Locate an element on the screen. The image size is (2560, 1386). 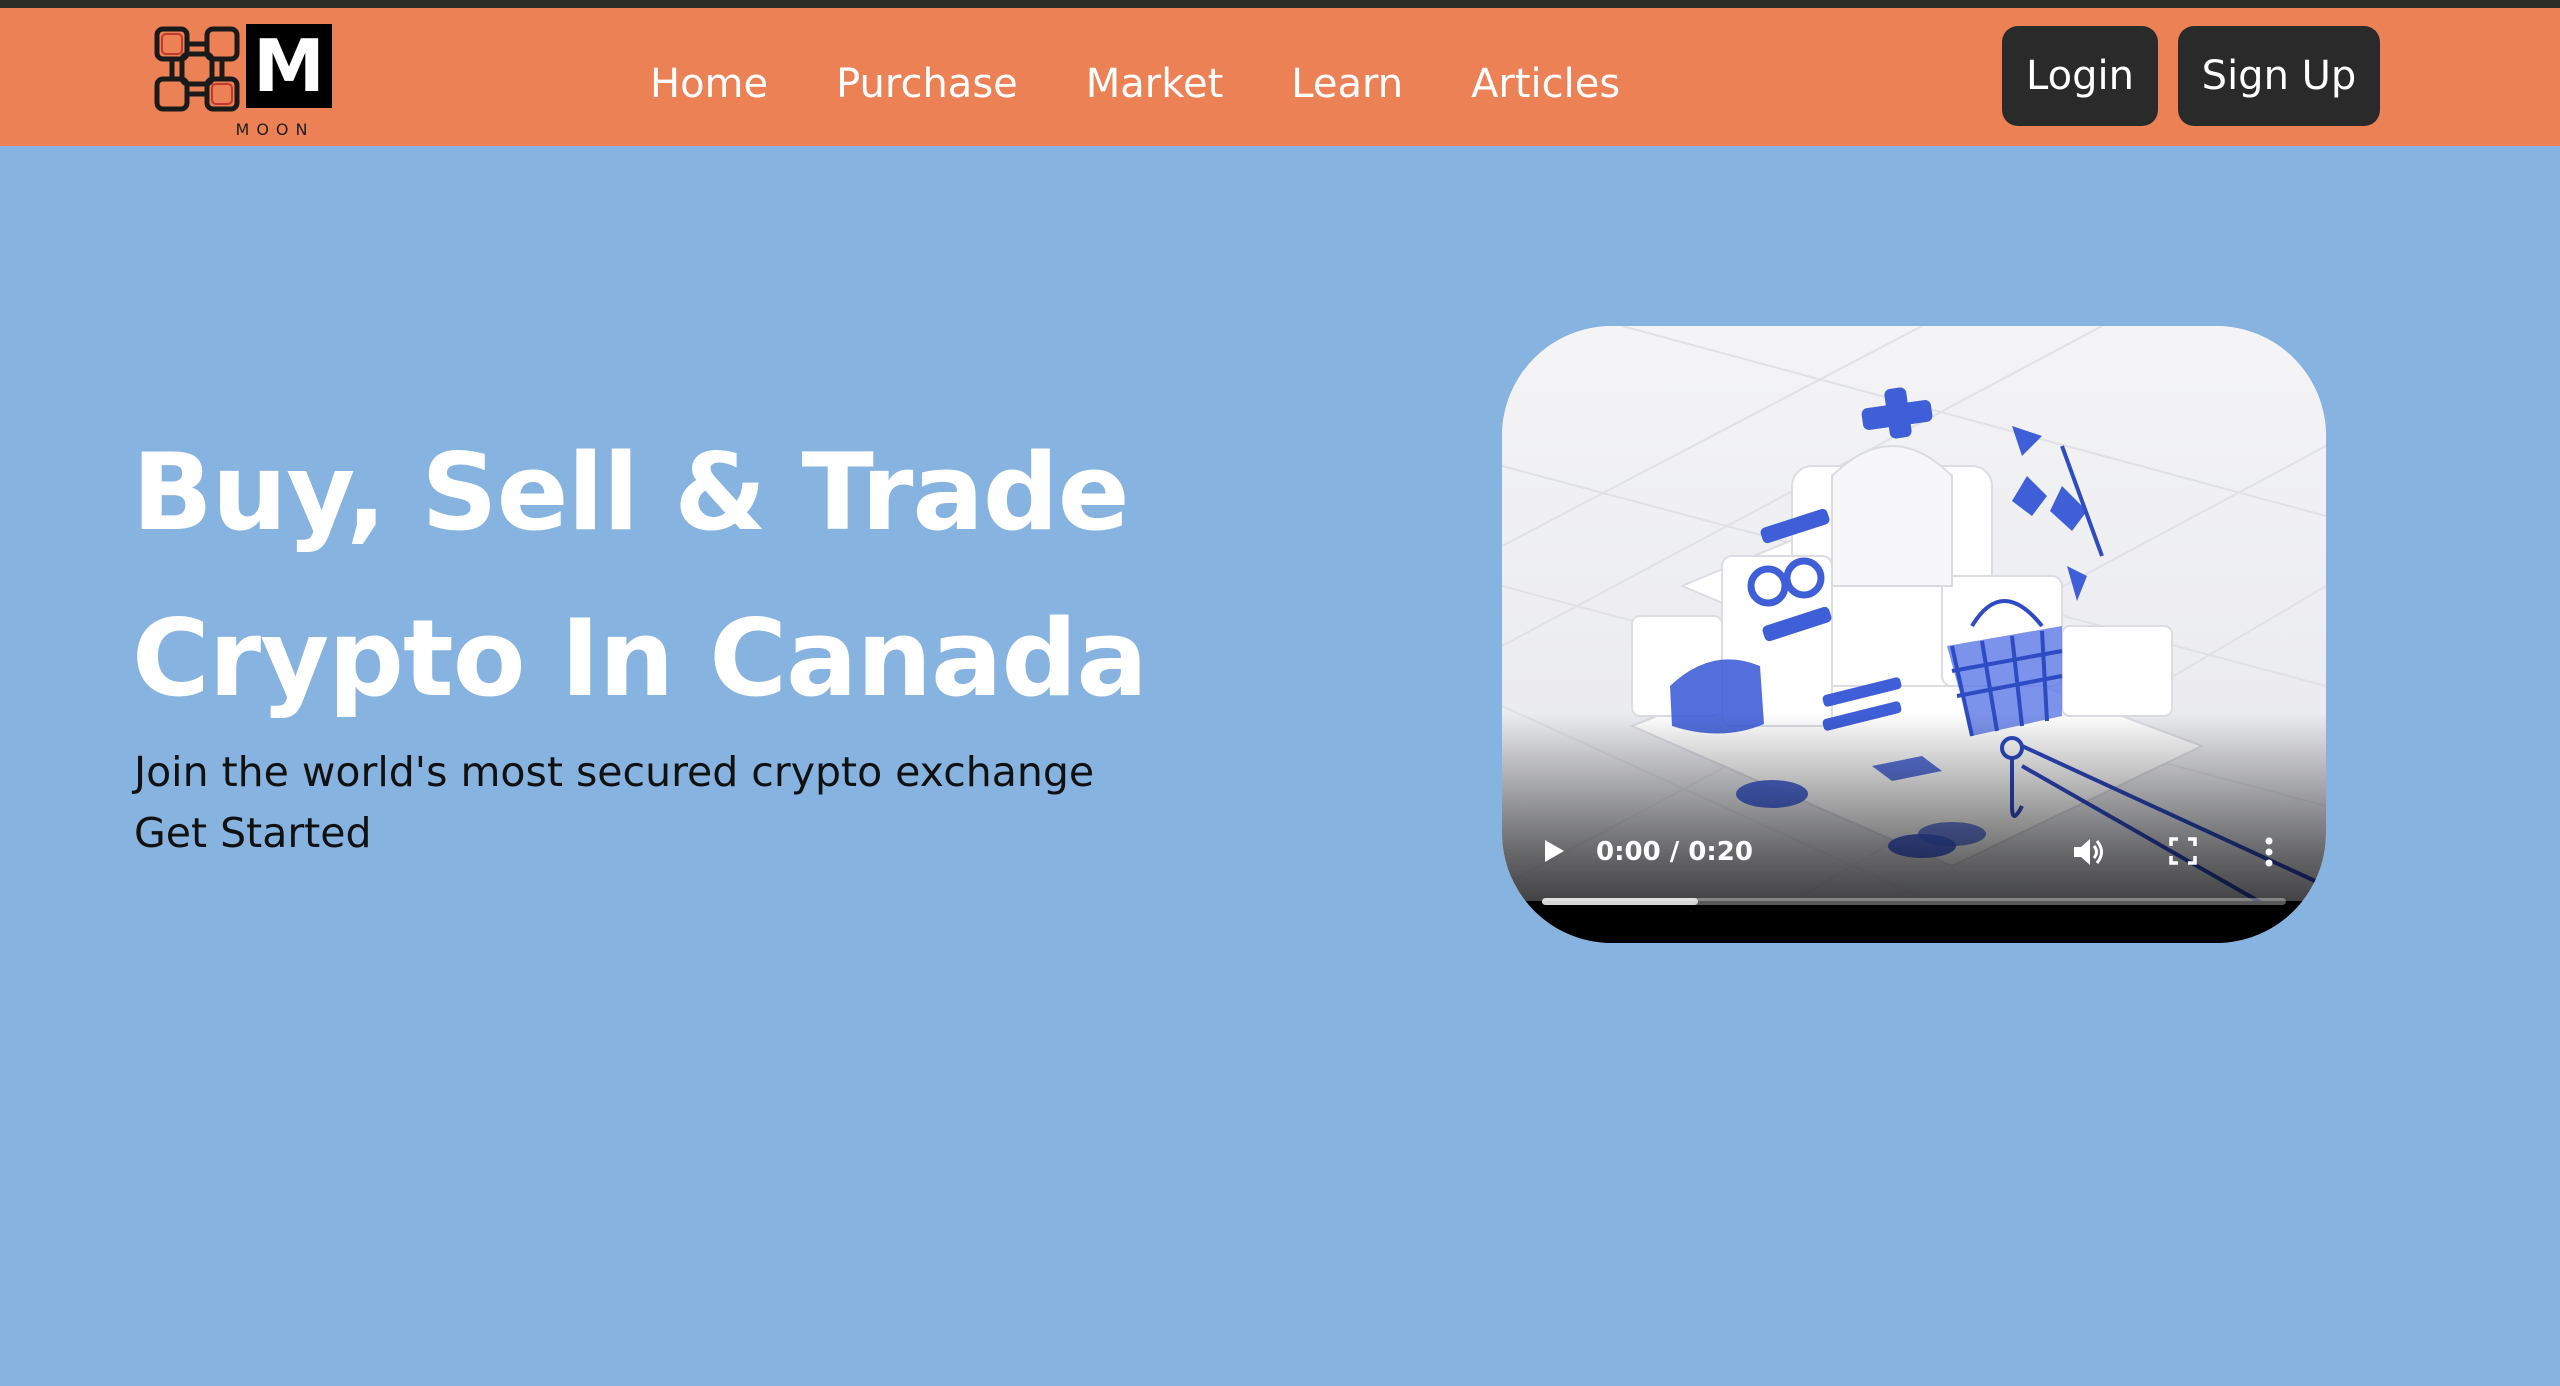
hero-title-line-1: Buy, Sell & Trade is located at coordinates (631, 492).